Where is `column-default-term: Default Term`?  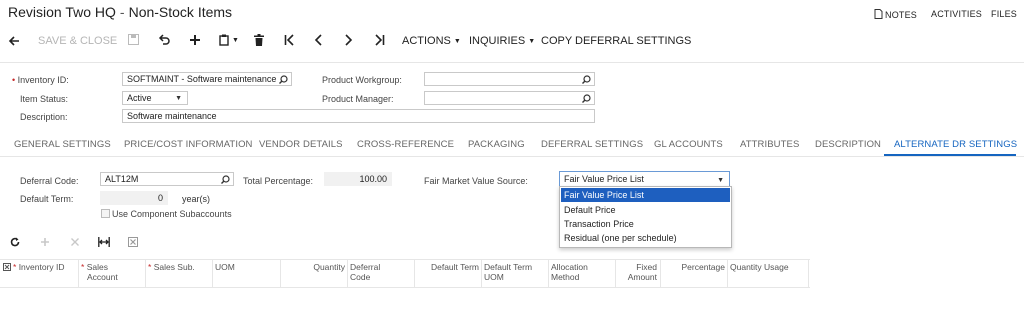 column-default-term: Default Term is located at coordinates (448, 267).